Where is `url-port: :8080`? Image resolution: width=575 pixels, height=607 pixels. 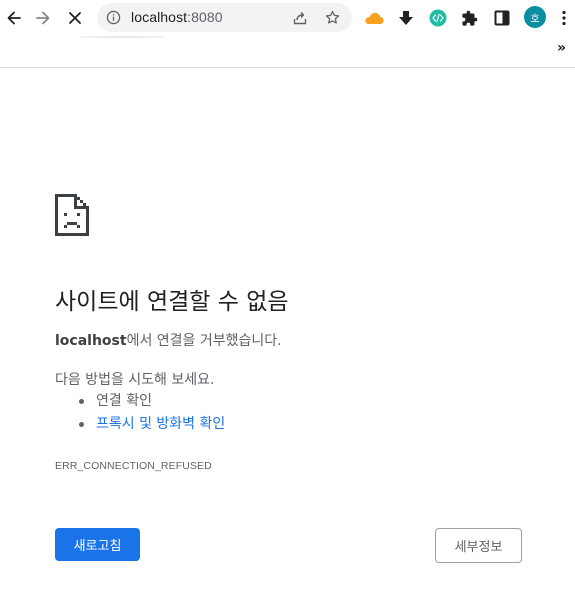
url-port: :8080 is located at coordinates (205, 17).